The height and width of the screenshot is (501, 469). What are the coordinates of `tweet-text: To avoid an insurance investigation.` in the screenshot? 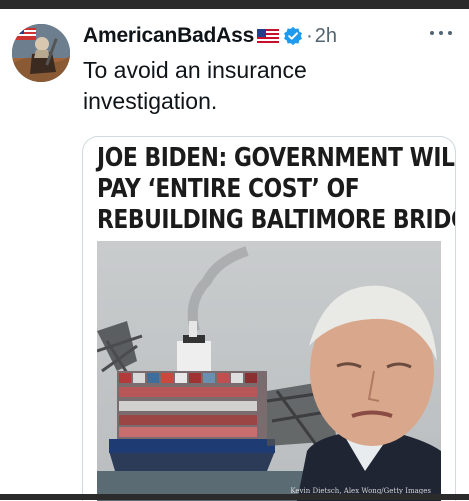 It's located at (195, 85).